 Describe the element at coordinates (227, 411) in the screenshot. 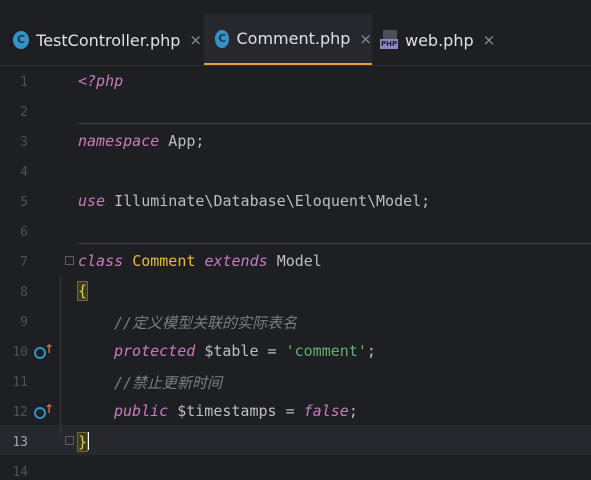

I see `code-variable: $timestamps` at that location.